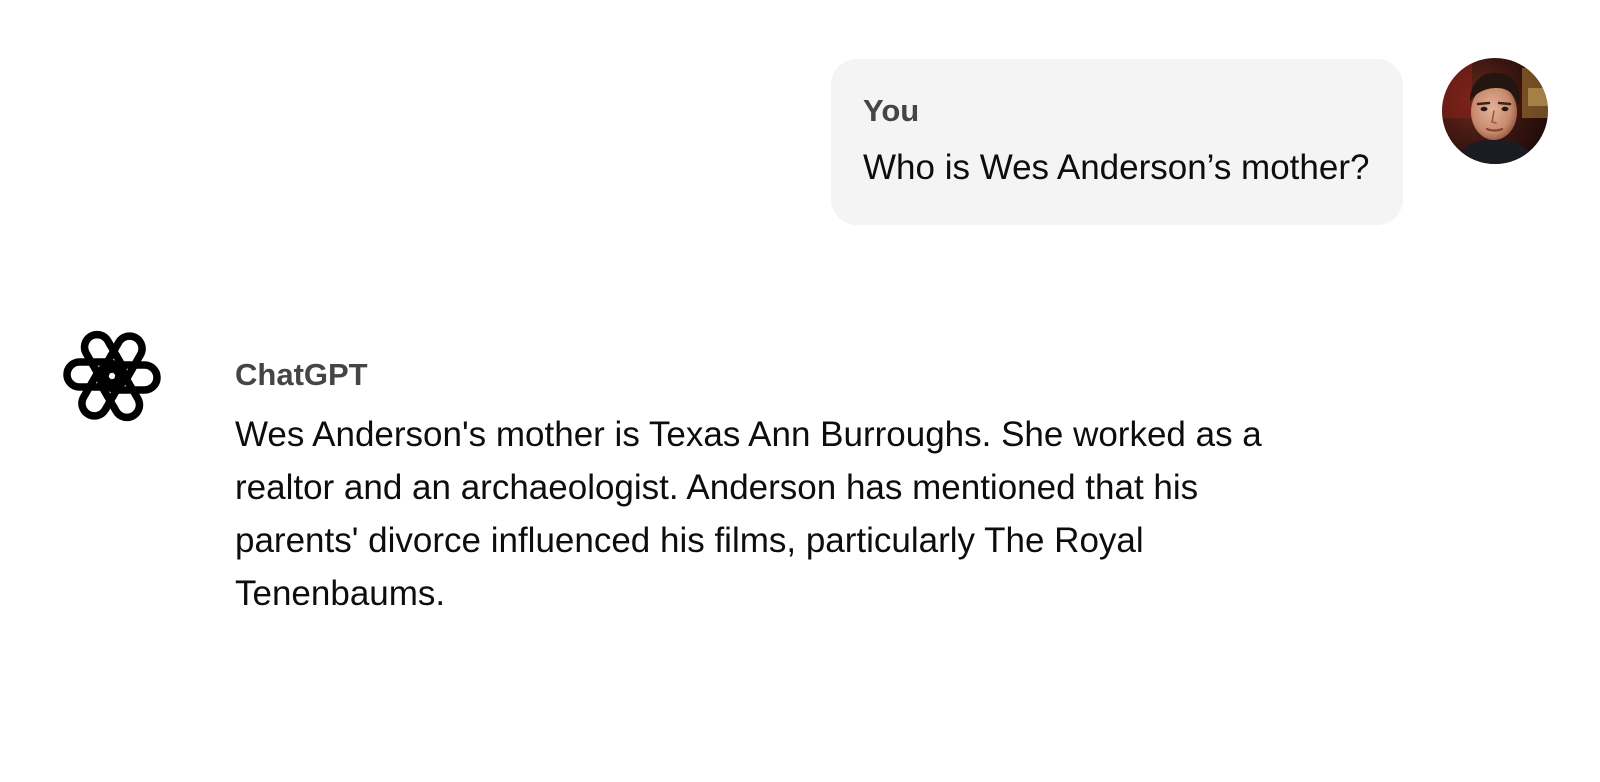  What do you see at coordinates (1117, 142) in the screenshot?
I see `user-message-bubble: You Who is Wes Anderson’s mother?` at bounding box center [1117, 142].